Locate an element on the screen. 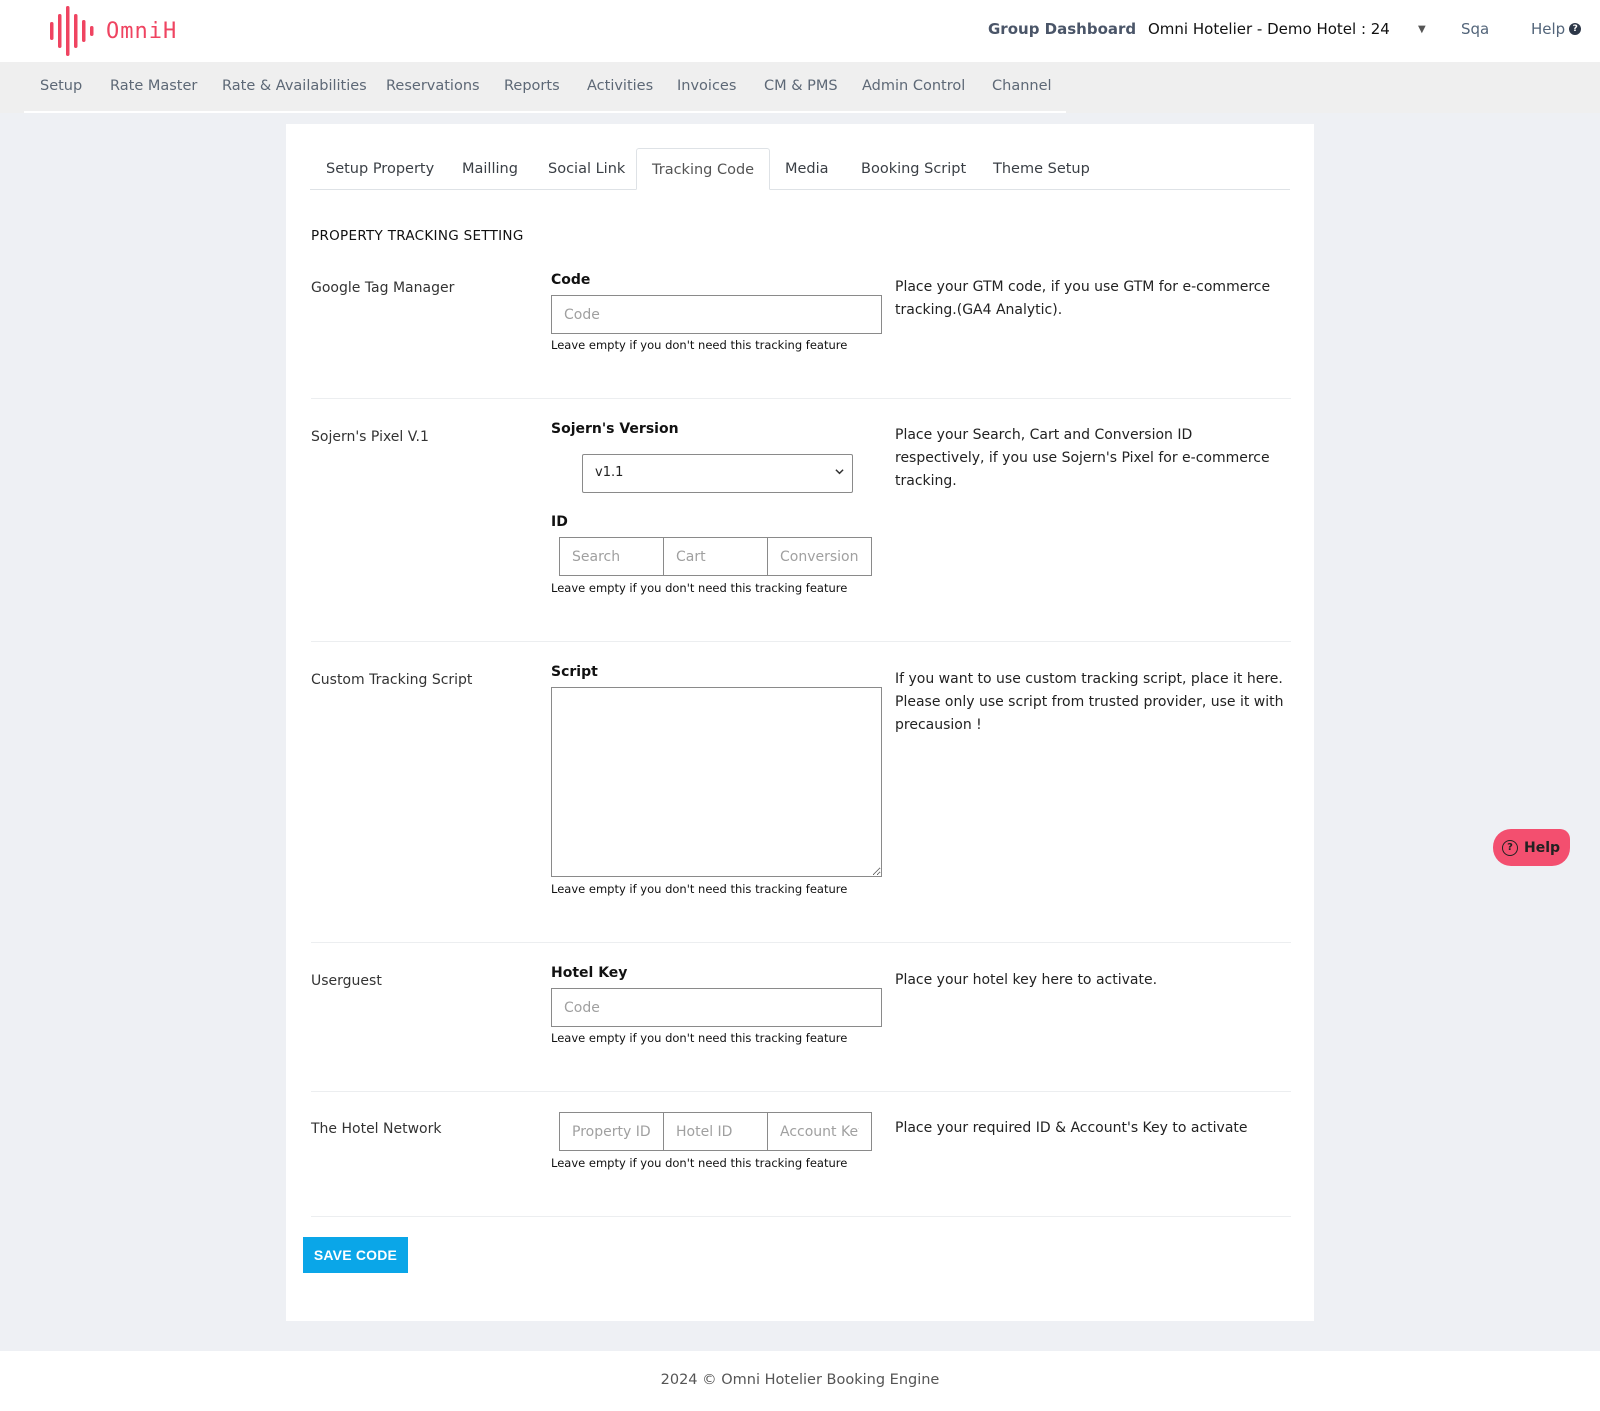  user-menu: Sqa is located at coordinates (1475, 29).